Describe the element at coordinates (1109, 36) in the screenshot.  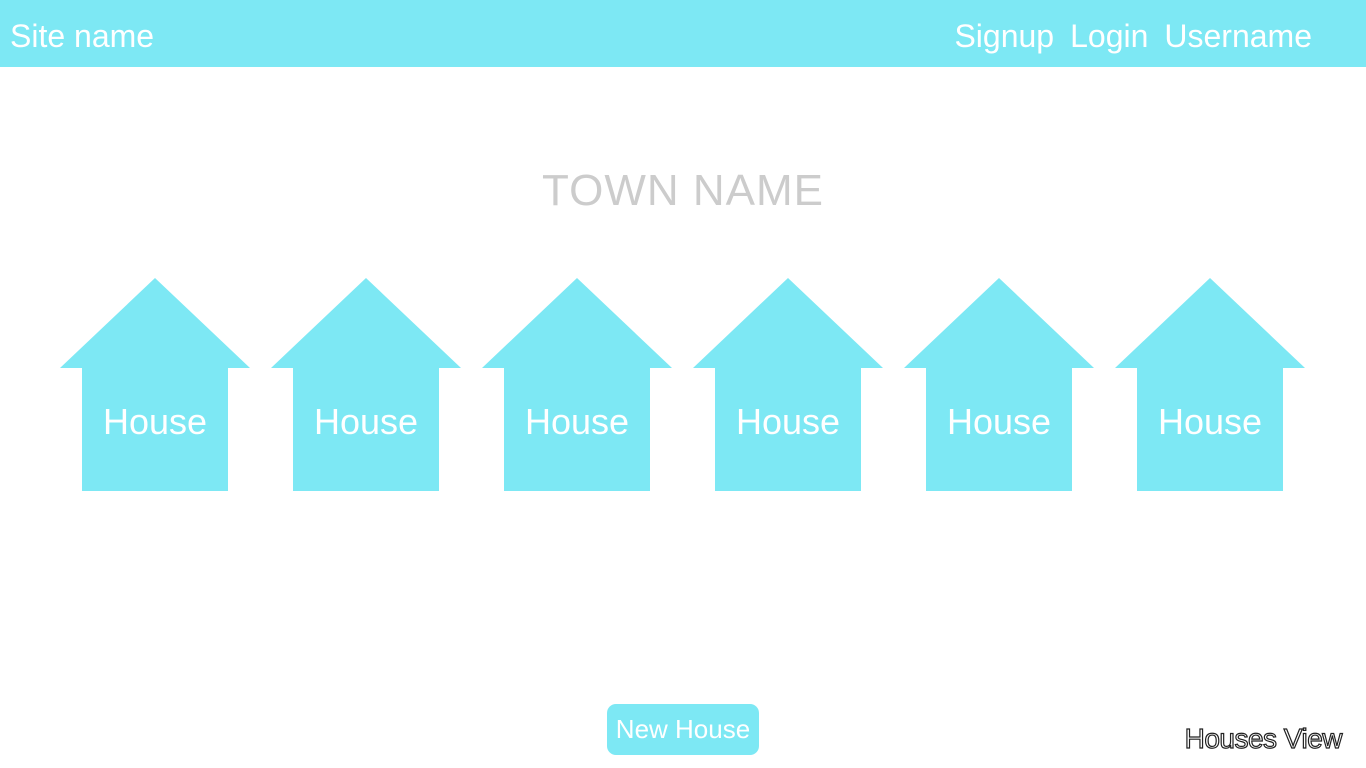
I see `login-link: Login` at that location.